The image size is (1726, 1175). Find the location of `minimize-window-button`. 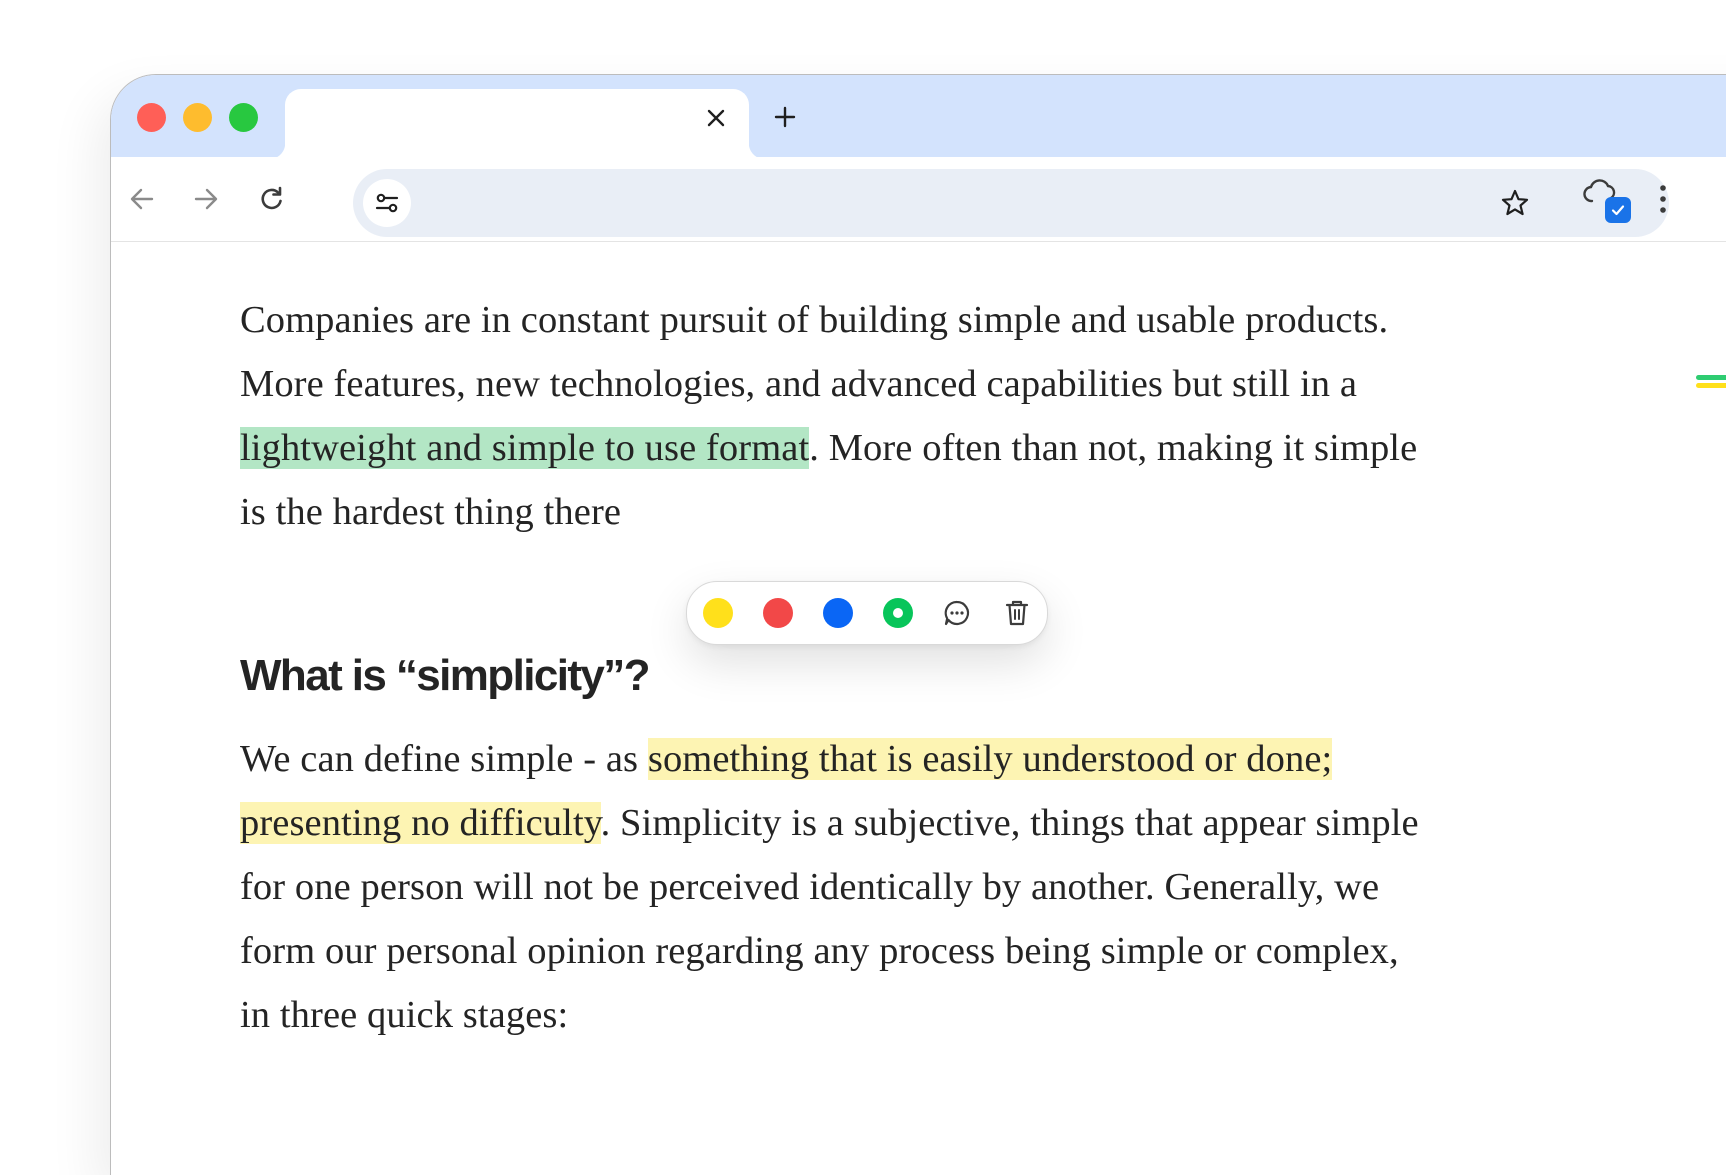

minimize-window-button is located at coordinates (197, 117).